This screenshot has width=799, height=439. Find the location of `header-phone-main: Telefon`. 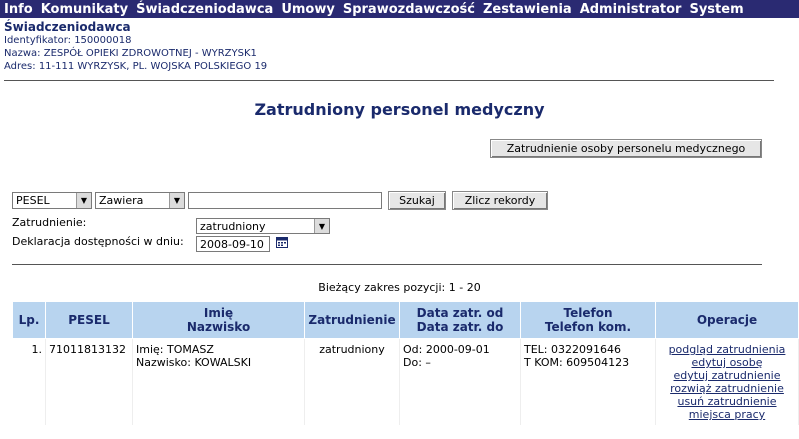

header-phone-main: Telefon is located at coordinates (588, 313).